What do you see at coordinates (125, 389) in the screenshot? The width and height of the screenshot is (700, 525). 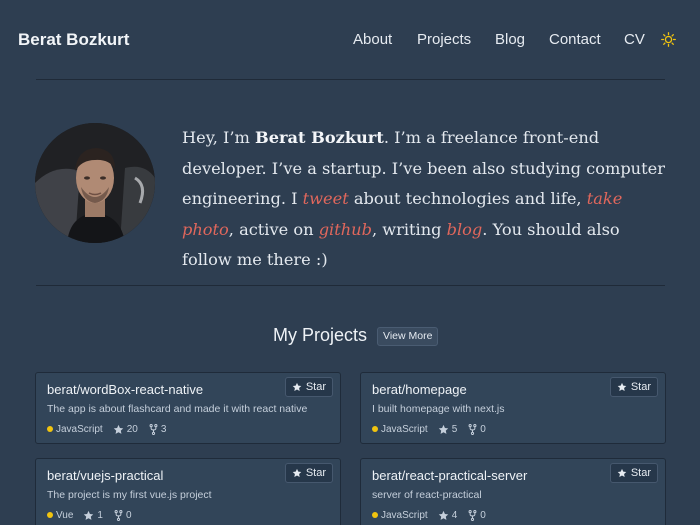 I see `project-name: berat/wordBox-react-native` at bounding box center [125, 389].